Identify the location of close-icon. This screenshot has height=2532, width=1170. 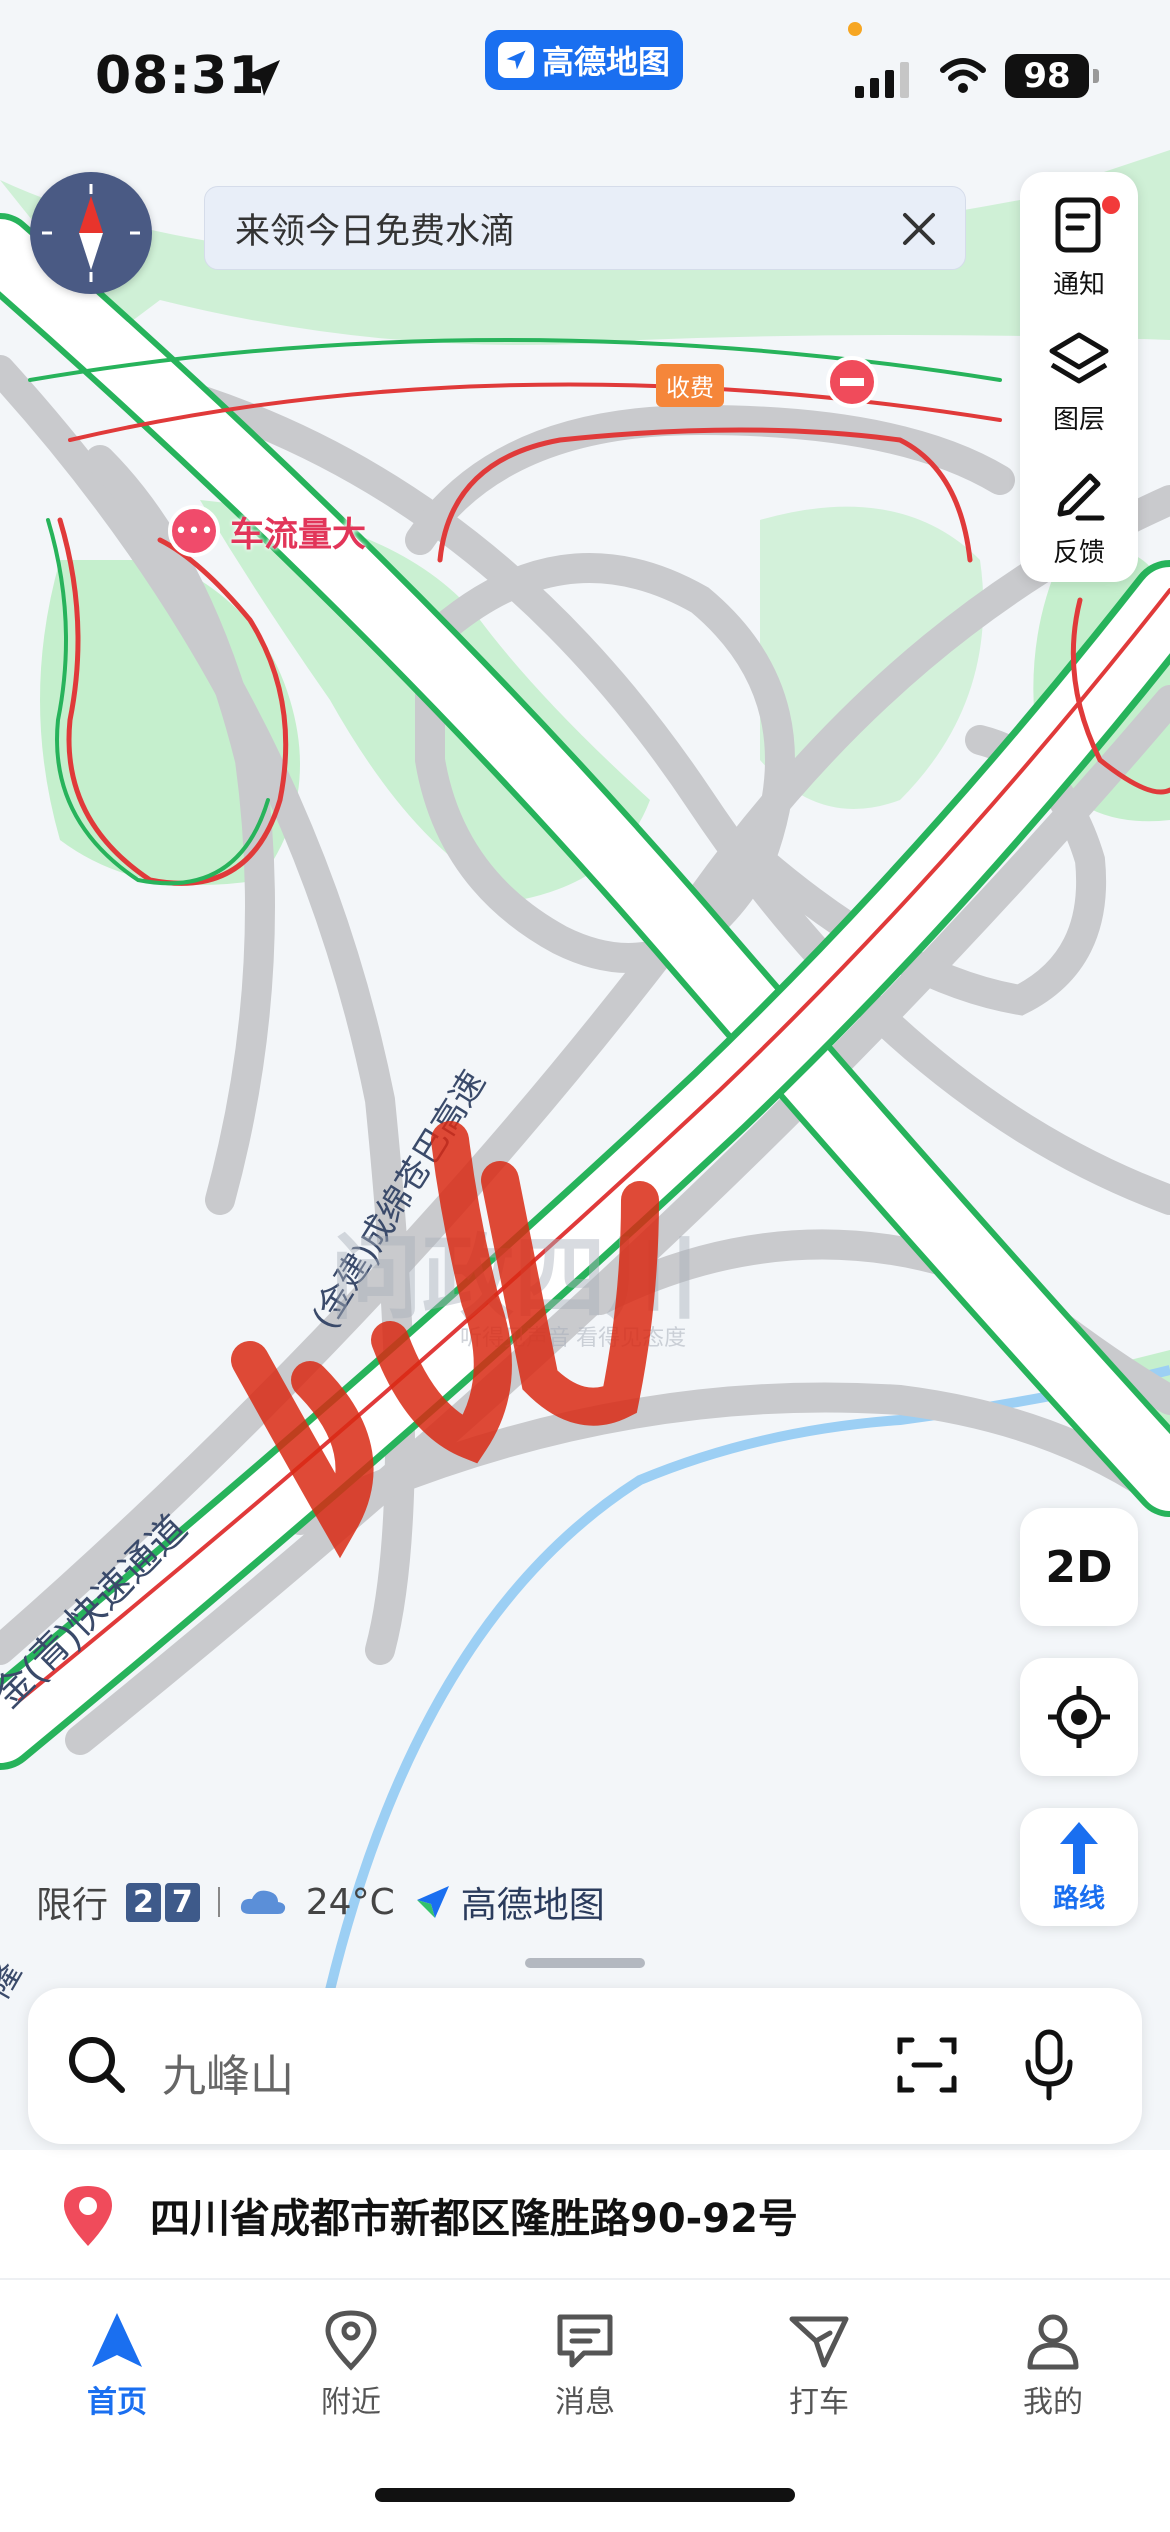
(919, 229).